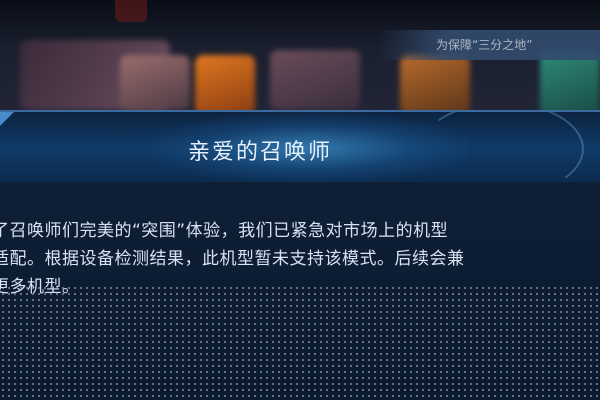 This screenshot has height=400, width=600. Describe the element at coordinates (131, 11) in the screenshot. I see `top-menu-button` at that location.